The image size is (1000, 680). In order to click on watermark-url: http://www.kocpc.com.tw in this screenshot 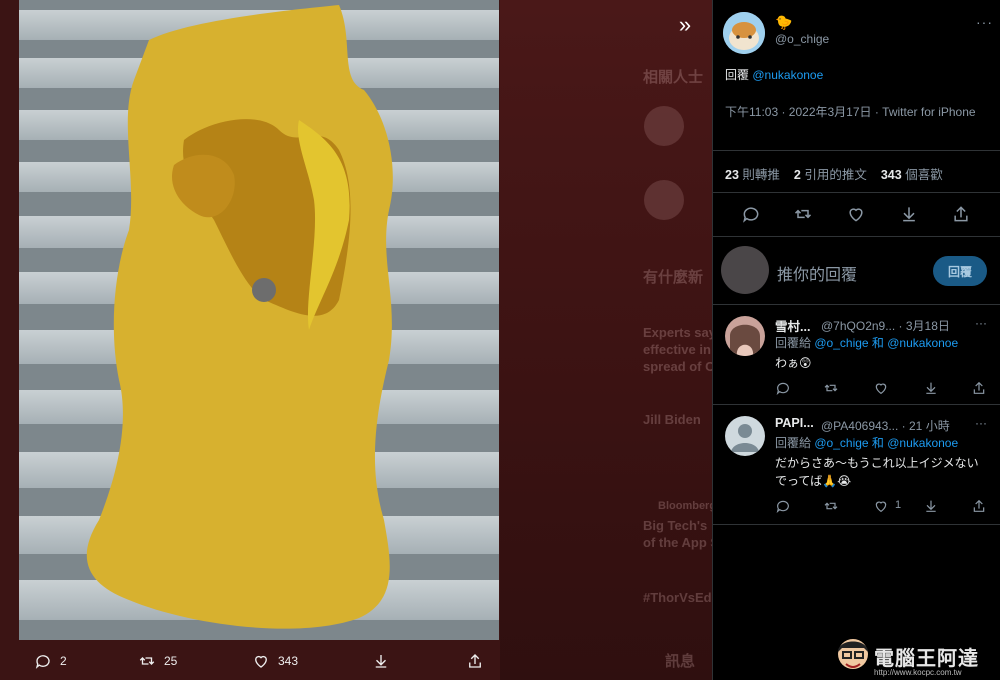, I will do `click(918, 672)`.